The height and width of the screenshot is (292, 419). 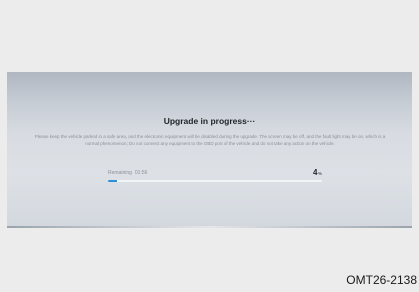 What do you see at coordinates (215, 181) in the screenshot?
I see `progress-bar` at bounding box center [215, 181].